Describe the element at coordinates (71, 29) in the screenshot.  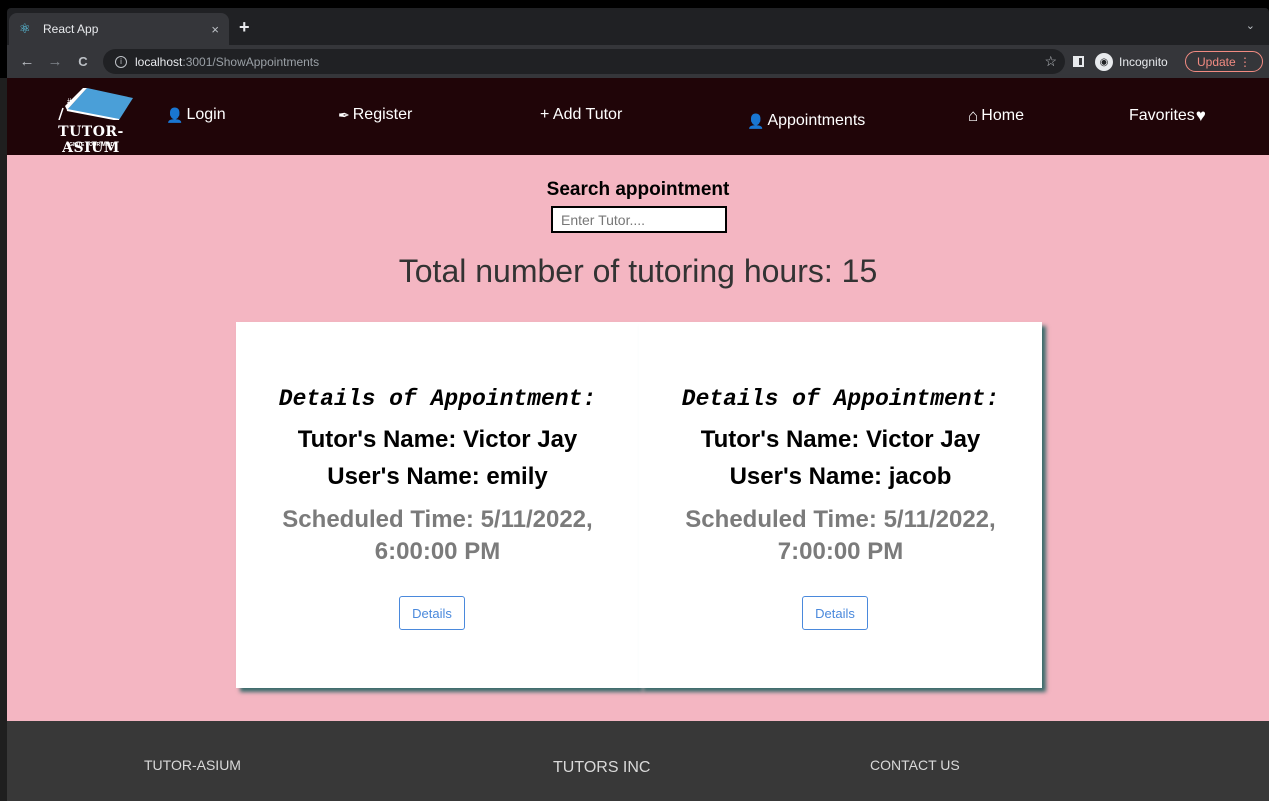
I see `tab-title: React App` at that location.